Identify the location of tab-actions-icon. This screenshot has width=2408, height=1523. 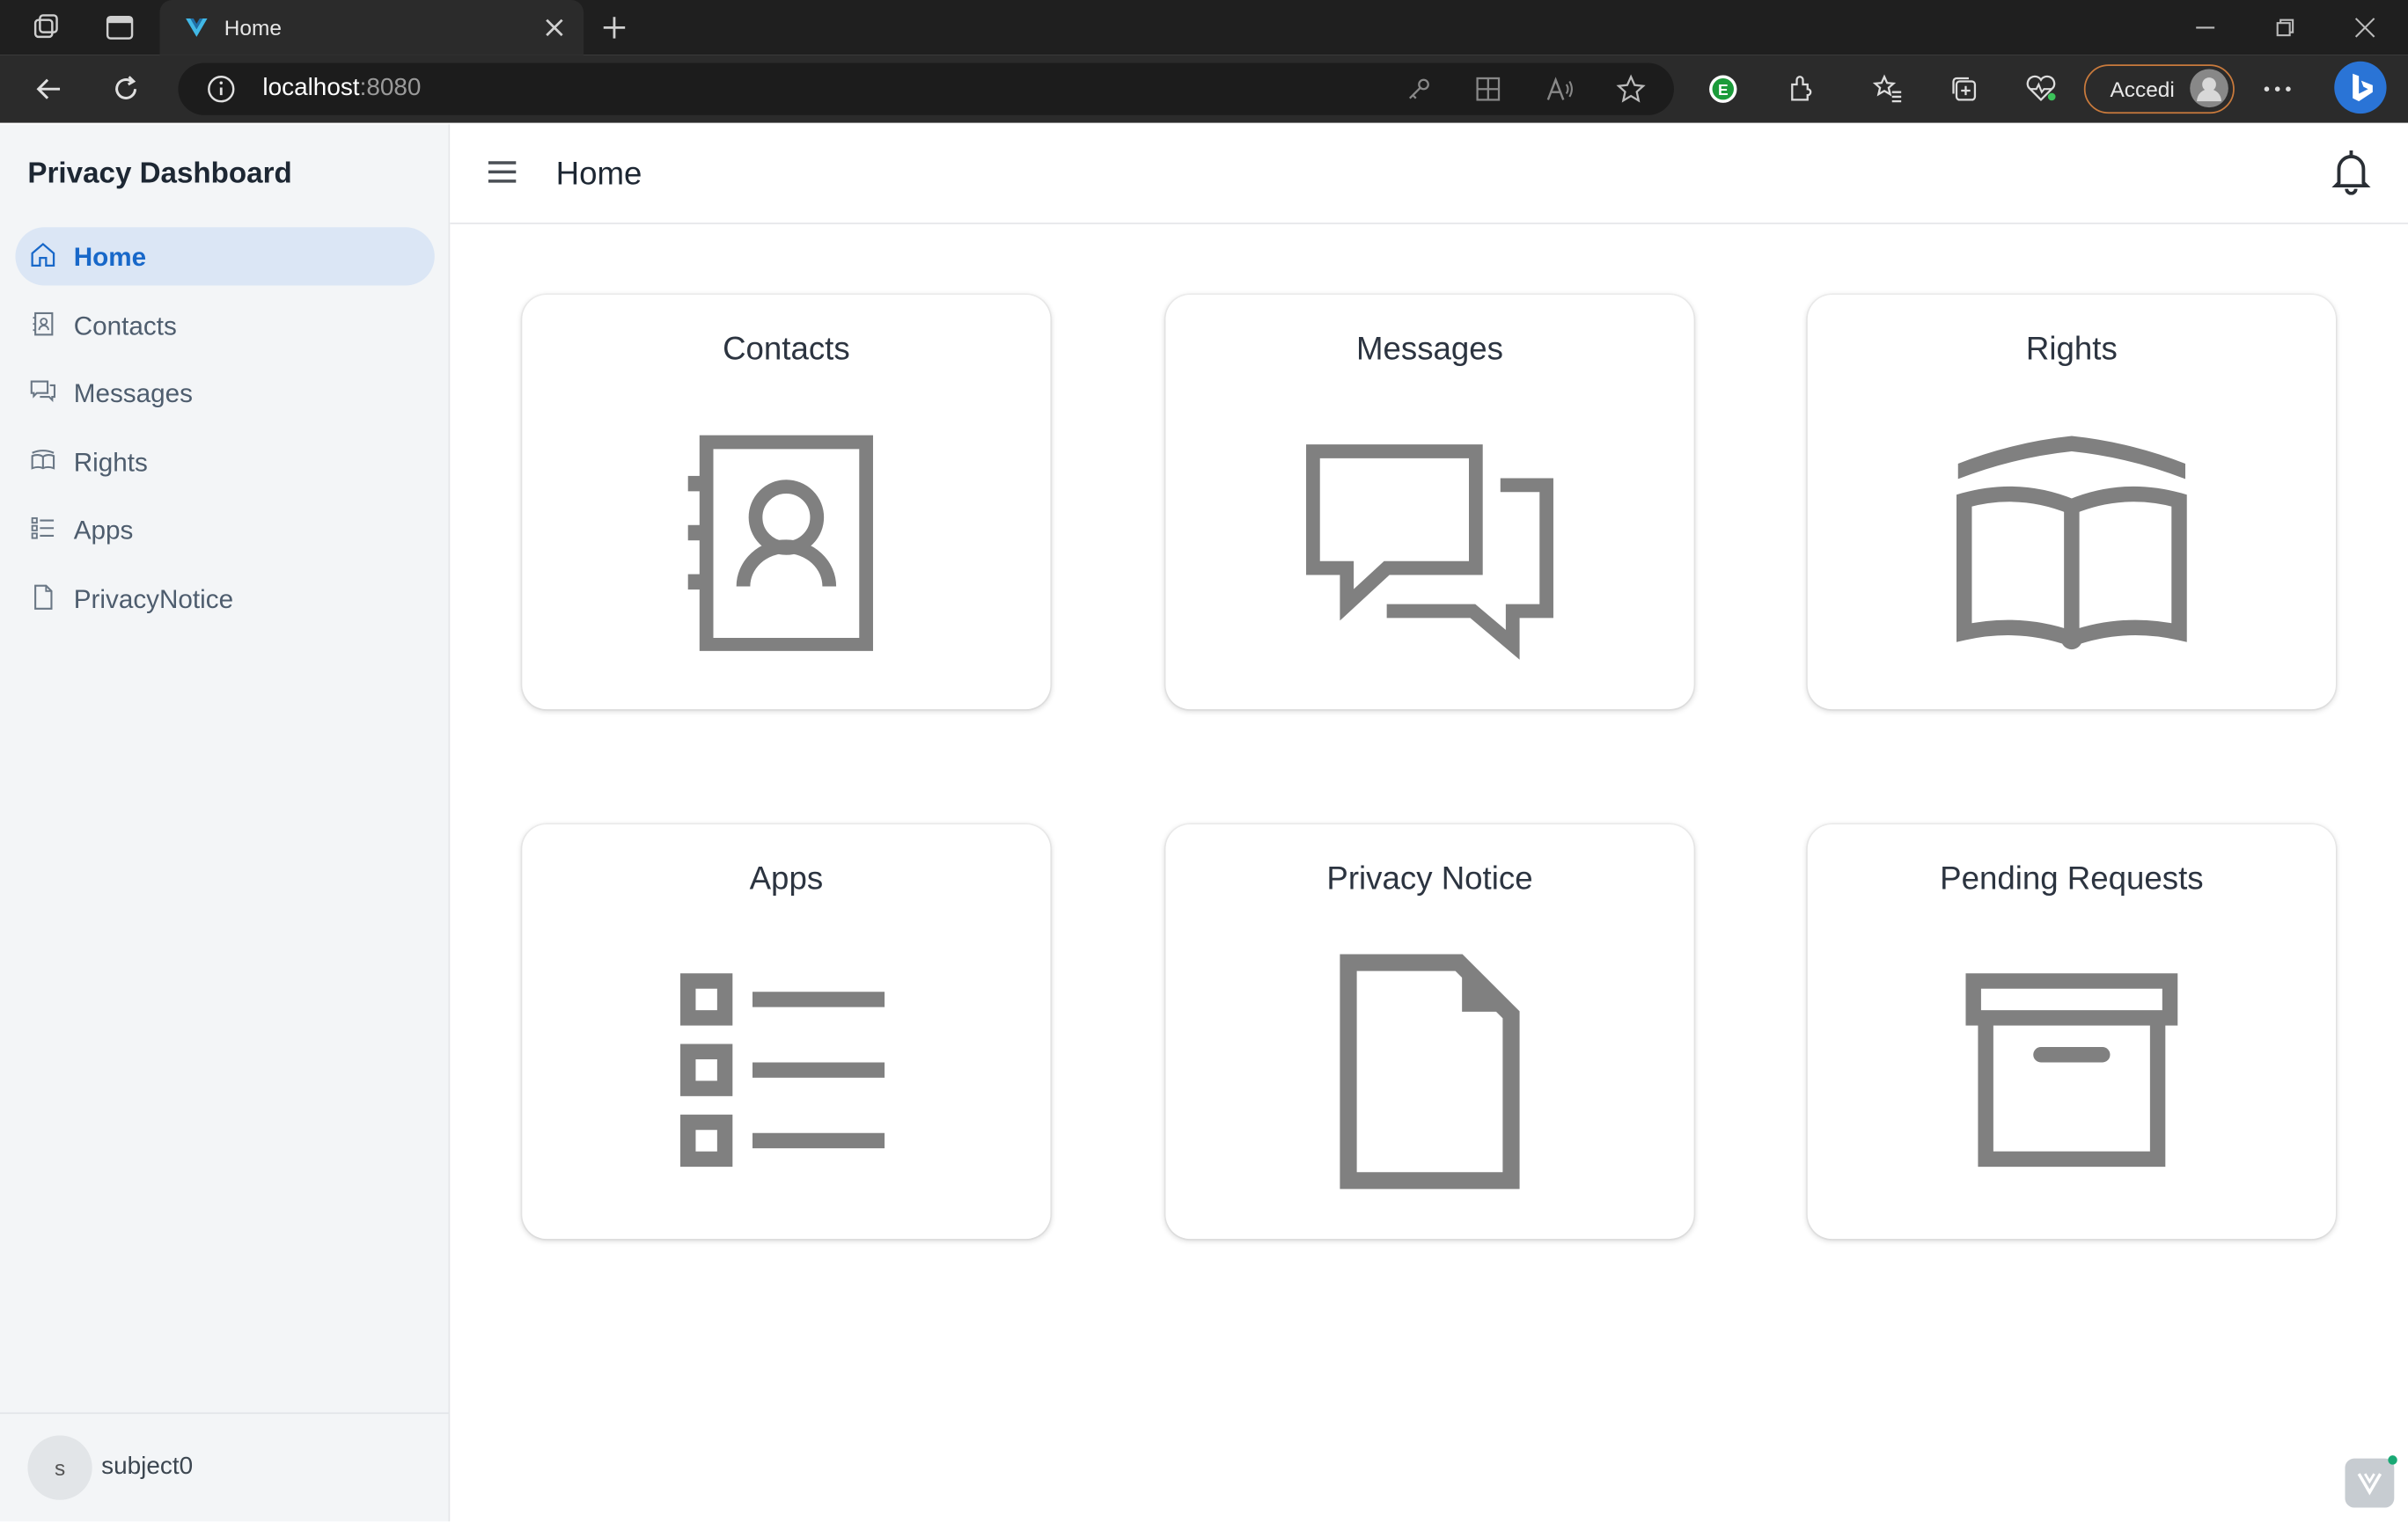
(119, 28).